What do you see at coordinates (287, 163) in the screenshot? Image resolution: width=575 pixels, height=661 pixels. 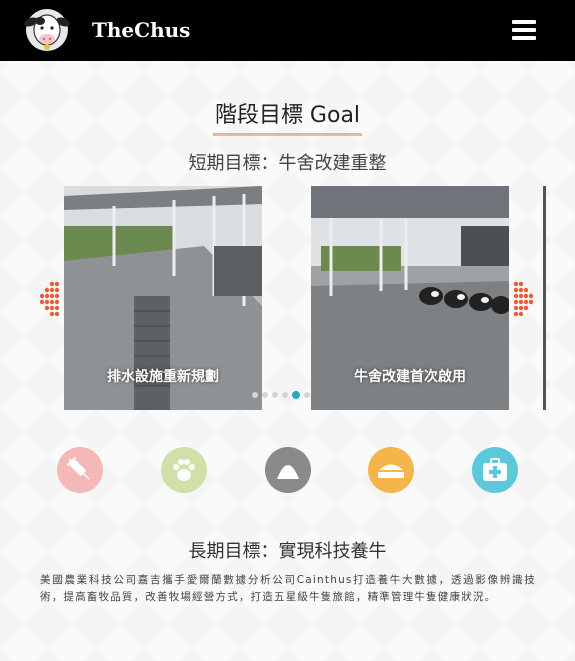 I see `short-term-title: 短期目標：牛舍改建重整` at bounding box center [287, 163].